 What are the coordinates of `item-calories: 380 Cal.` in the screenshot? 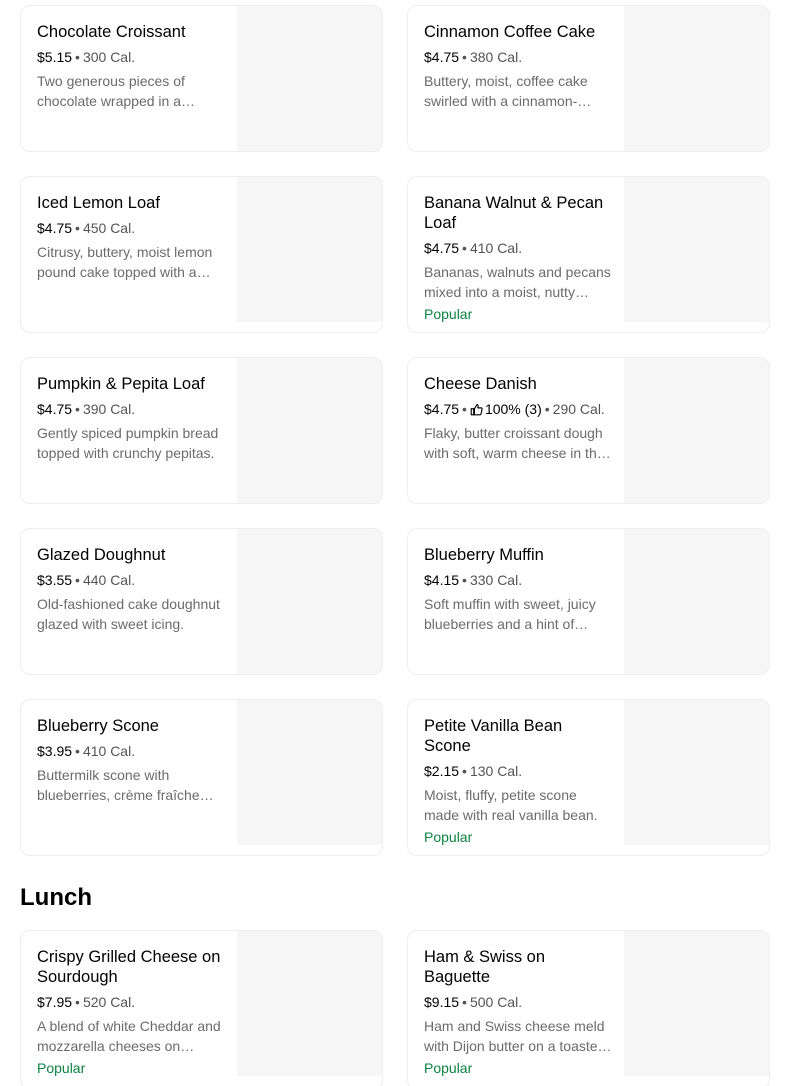 It's located at (496, 57).